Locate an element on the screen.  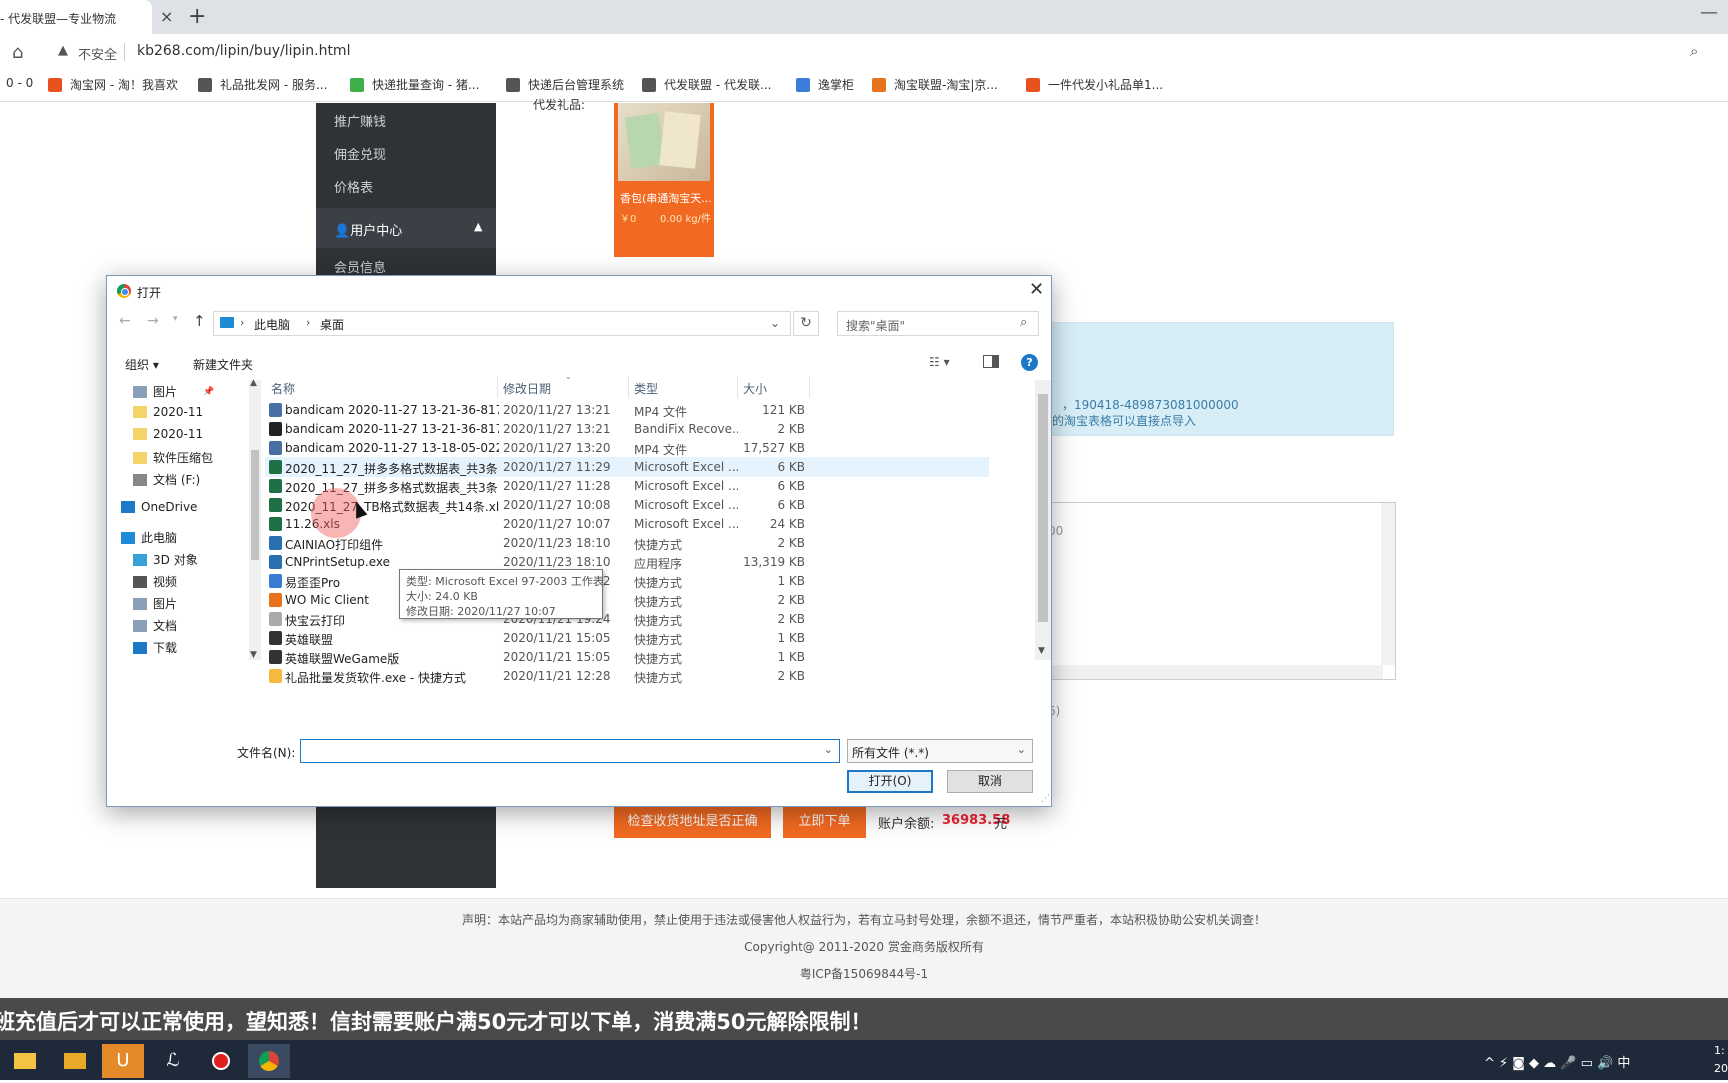
tree-item: 图片 is located at coordinates (155, 603).